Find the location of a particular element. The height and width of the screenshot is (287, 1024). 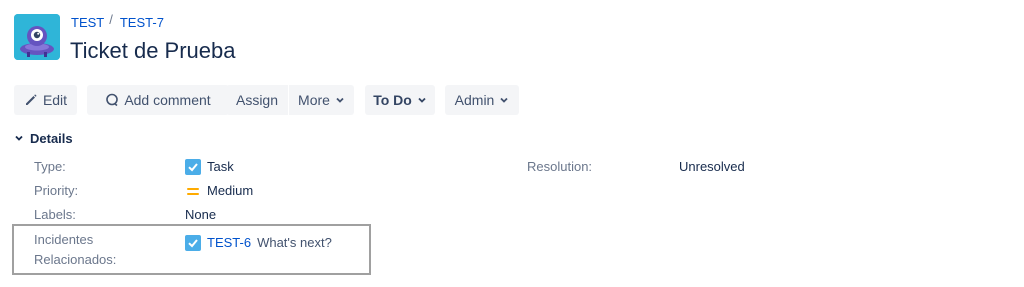

status-transition-button: To Do is located at coordinates (400, 100).